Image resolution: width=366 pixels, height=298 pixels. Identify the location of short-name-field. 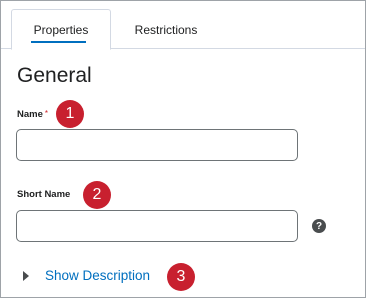
(157, 226).